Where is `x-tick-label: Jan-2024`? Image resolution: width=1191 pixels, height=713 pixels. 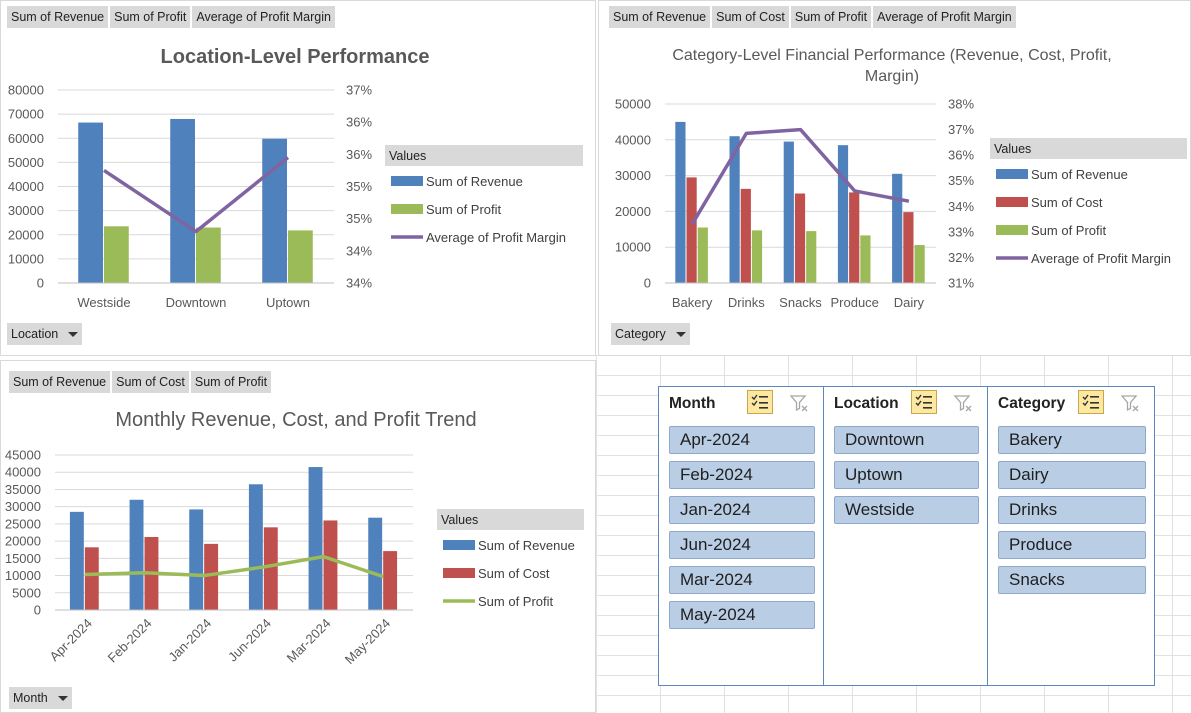 x-tick-label: Jan-2024 is located at coordinates (189, 640).